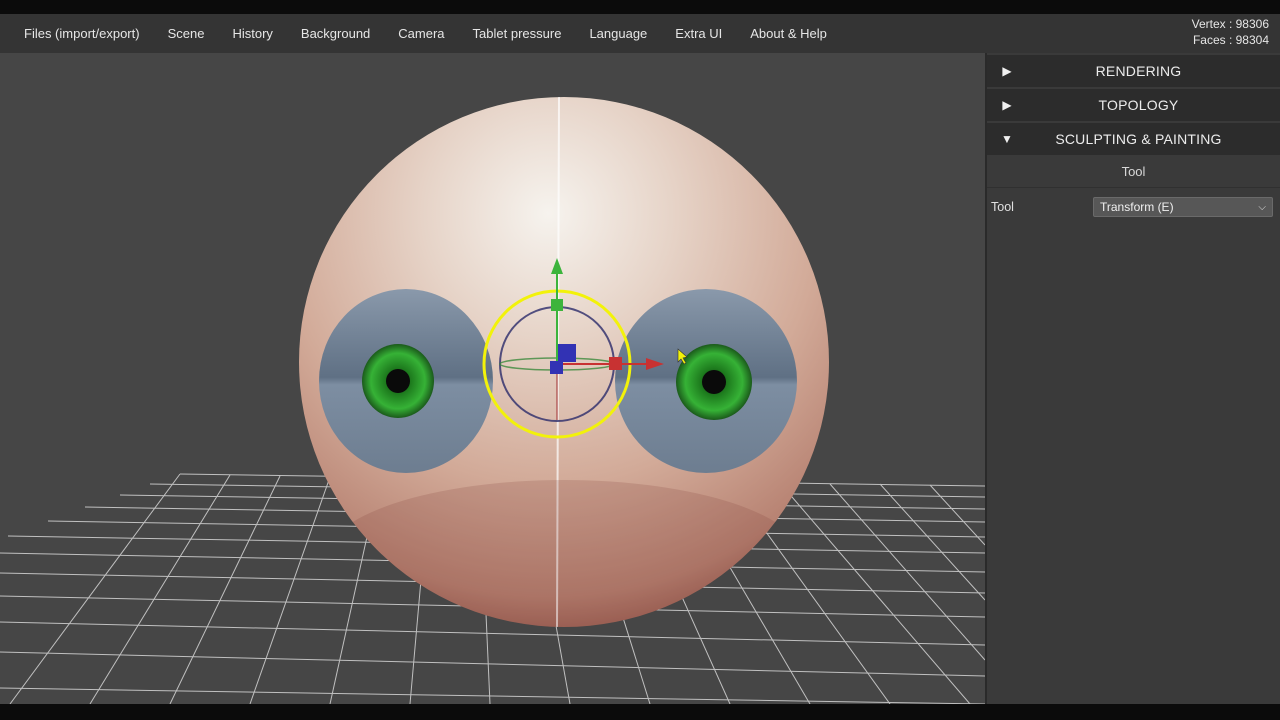 This screenshot has width=1280, height=720. I want to click on menu-files: Files (import/export), so click(77, 33).